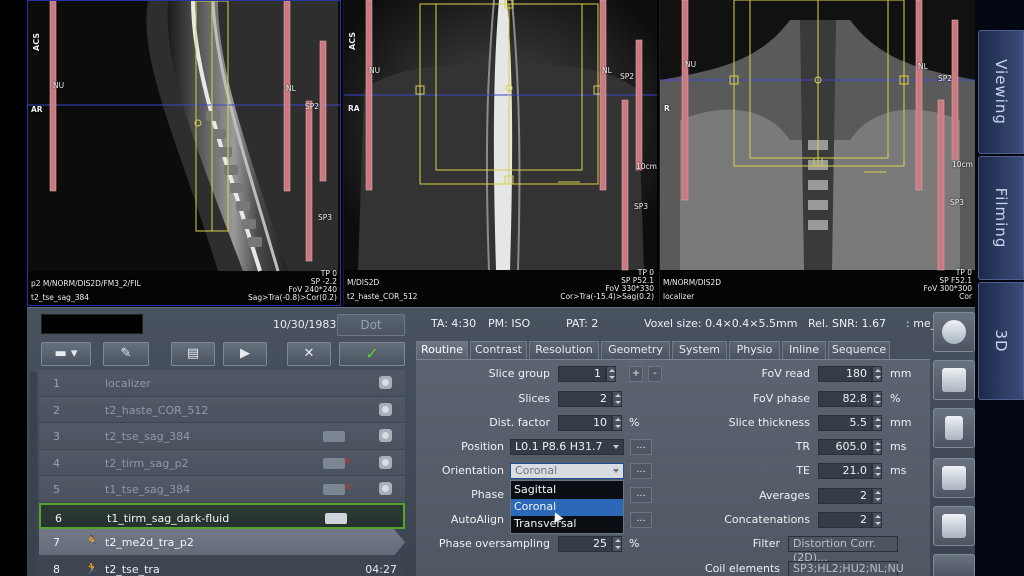 The height and width of the screenshot is (576, 1024). I want to click on tab-sequence: Sequence, so click(859, 350).